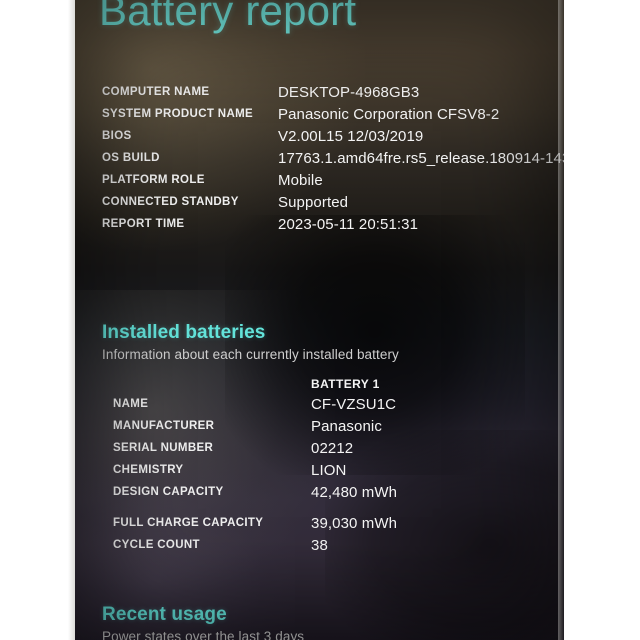  What do you see at coordinates (168, 492) in the screenshot?
I see `row-label: DESIGN CAPACITY` at bounding box center [168, 492].